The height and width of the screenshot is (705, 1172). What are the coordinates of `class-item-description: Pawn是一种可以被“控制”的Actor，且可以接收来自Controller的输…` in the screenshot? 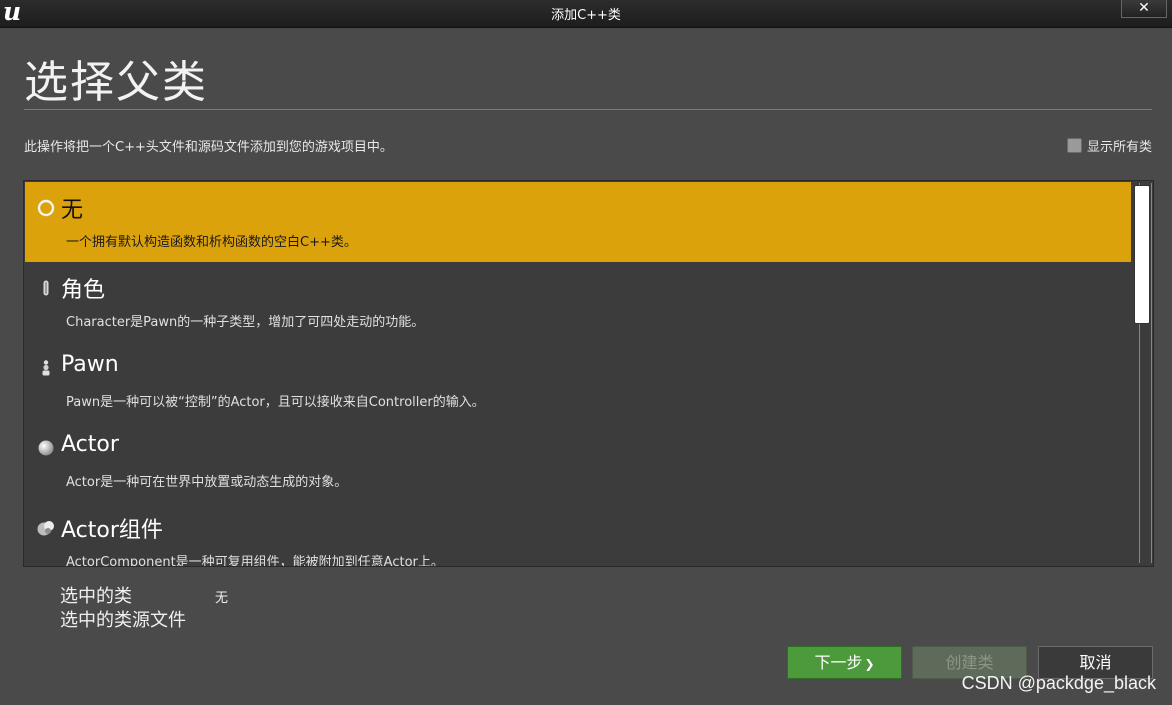 It's located at (275, 402).